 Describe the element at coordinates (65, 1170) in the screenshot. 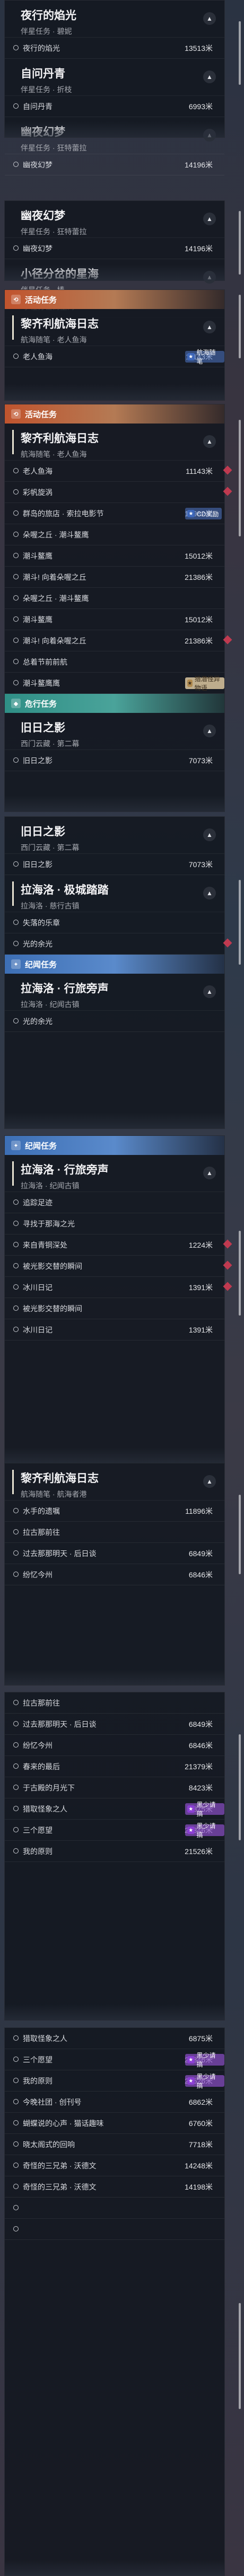

I see `quest-title: 拉海洛 · 行旅旁声` at that location.